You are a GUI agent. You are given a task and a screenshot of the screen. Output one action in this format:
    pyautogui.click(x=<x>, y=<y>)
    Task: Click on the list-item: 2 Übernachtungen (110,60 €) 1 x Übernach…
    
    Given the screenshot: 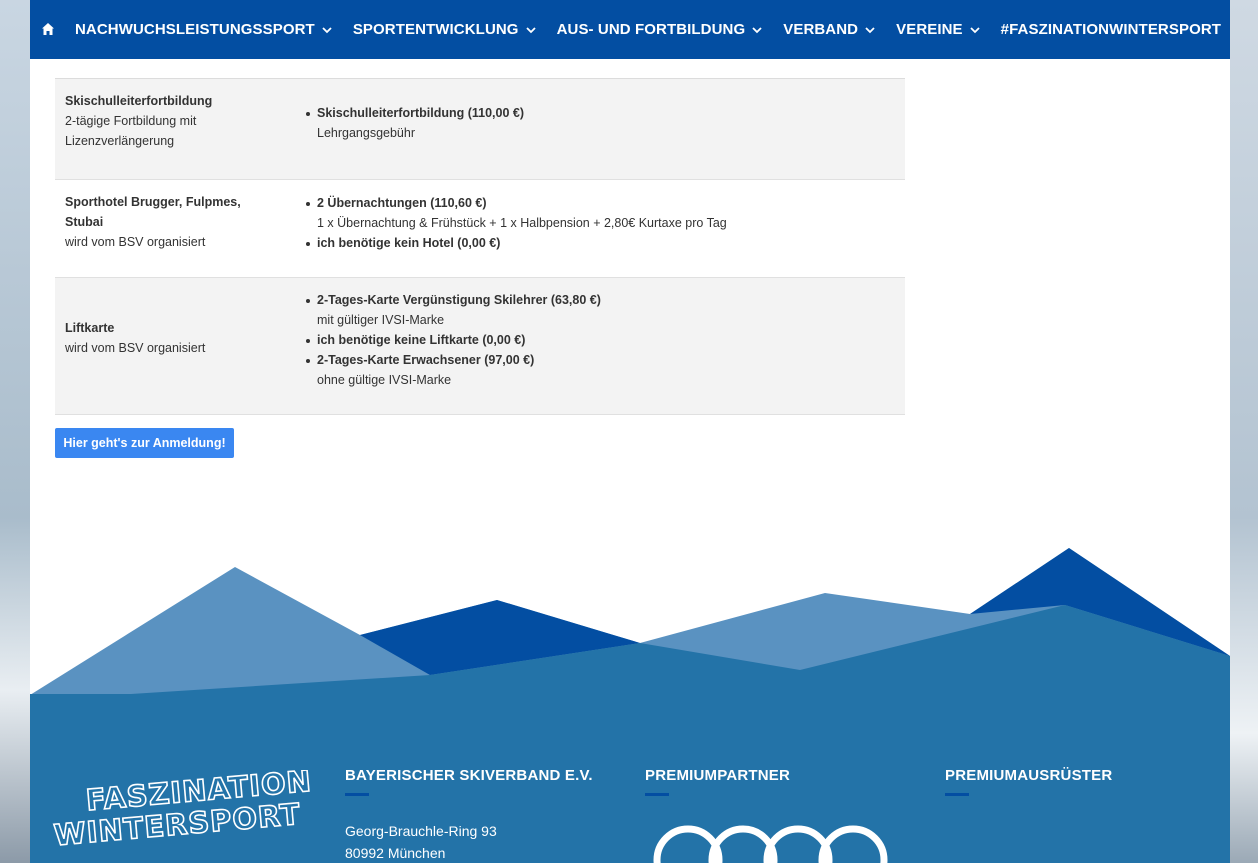 What is the action you would take?
    pyautogui.click(x=515, y=213)
    